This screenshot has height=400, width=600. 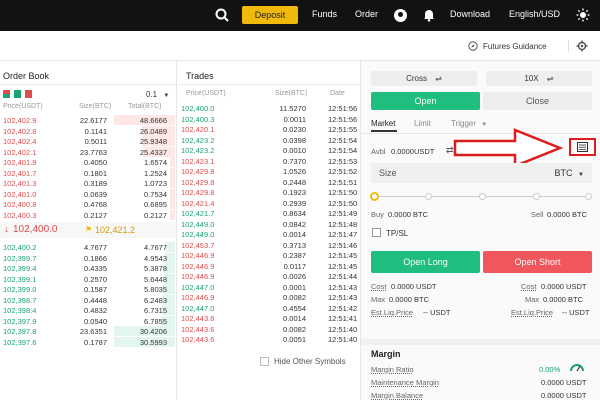 What do you see at coordinates (20, 321) in the screenshot?
I see `ob-price: 102,397.9` at bounding box center [20, 321].